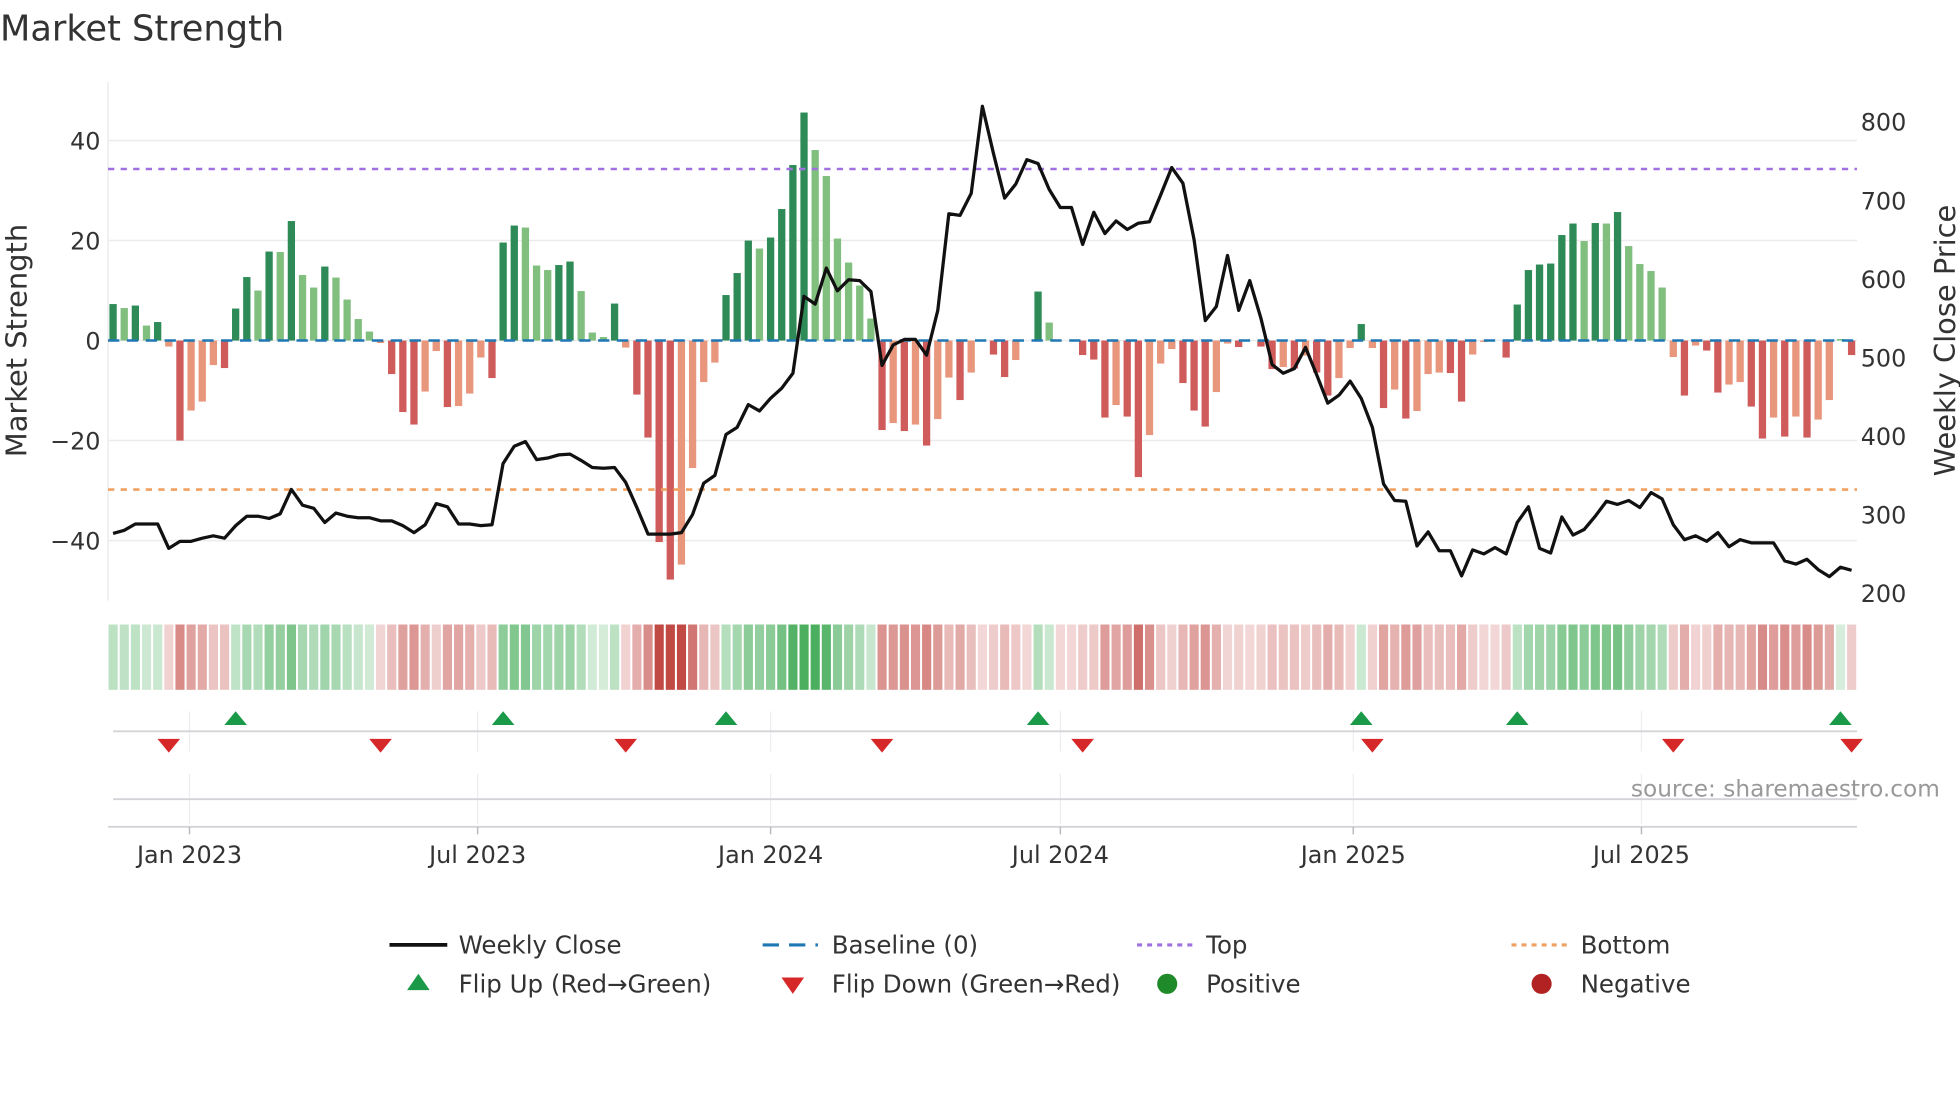 The width and height of the screenshot is (1960, 1102). What do you see at coordinates (1226, 945) in the screenshot?
I see `legend-label: Top` at bounding box center [1226, 945].